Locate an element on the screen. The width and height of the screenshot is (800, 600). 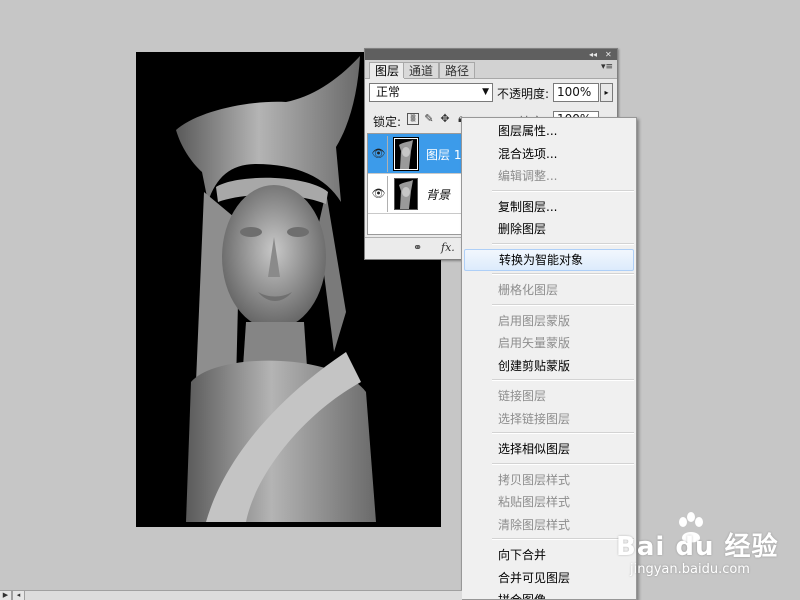
opacity-input: 100% is located at coordinates (576, 92).